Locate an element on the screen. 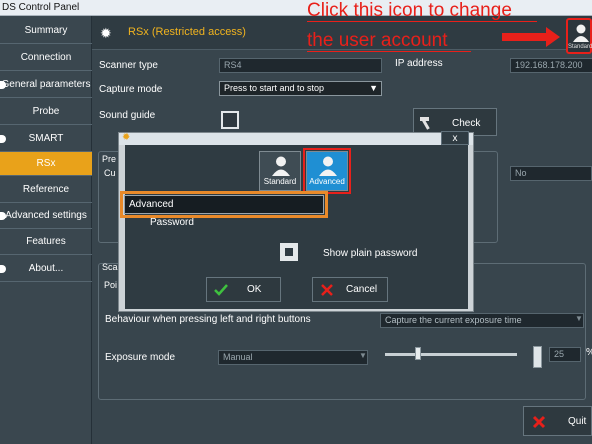 This screenshot has height=444, width=592. sidebar-item-rsx: RSx is located at coordinates (46, 164).